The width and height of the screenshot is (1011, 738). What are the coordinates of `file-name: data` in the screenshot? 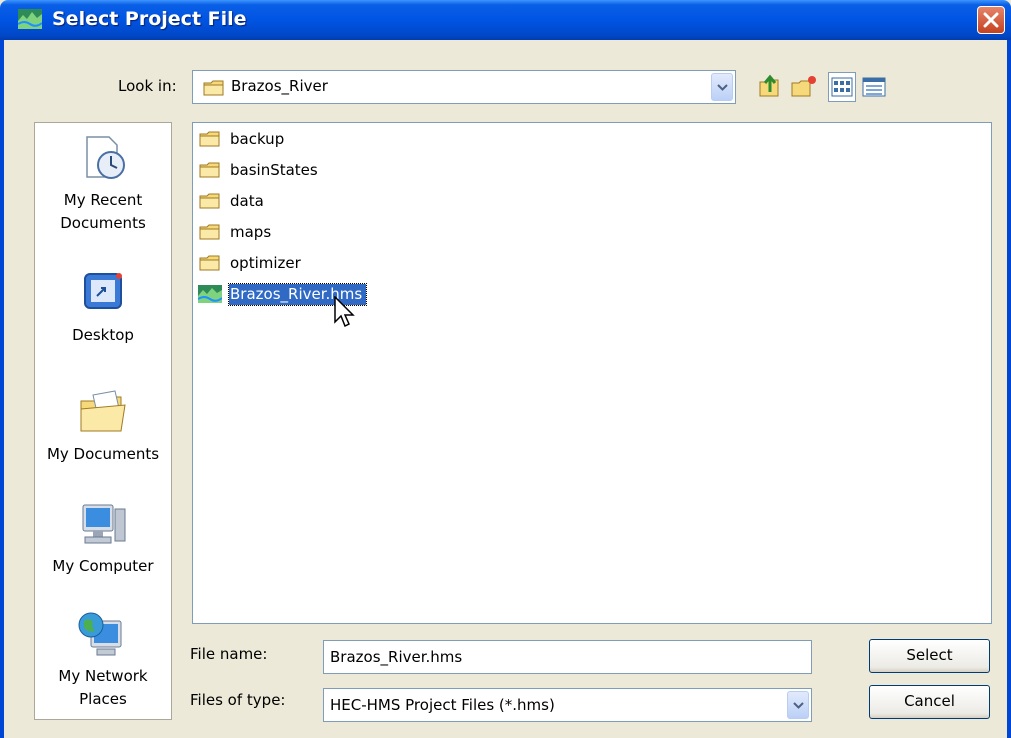 It's located at (247, 200).